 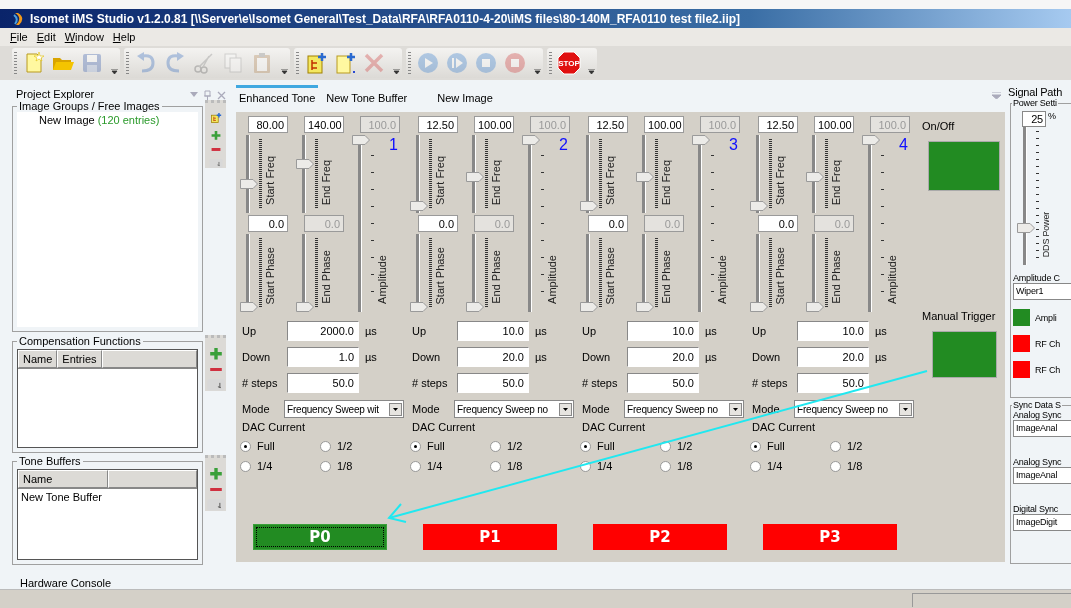 I want to click on menu-item: File, so click(x=19, y=37).